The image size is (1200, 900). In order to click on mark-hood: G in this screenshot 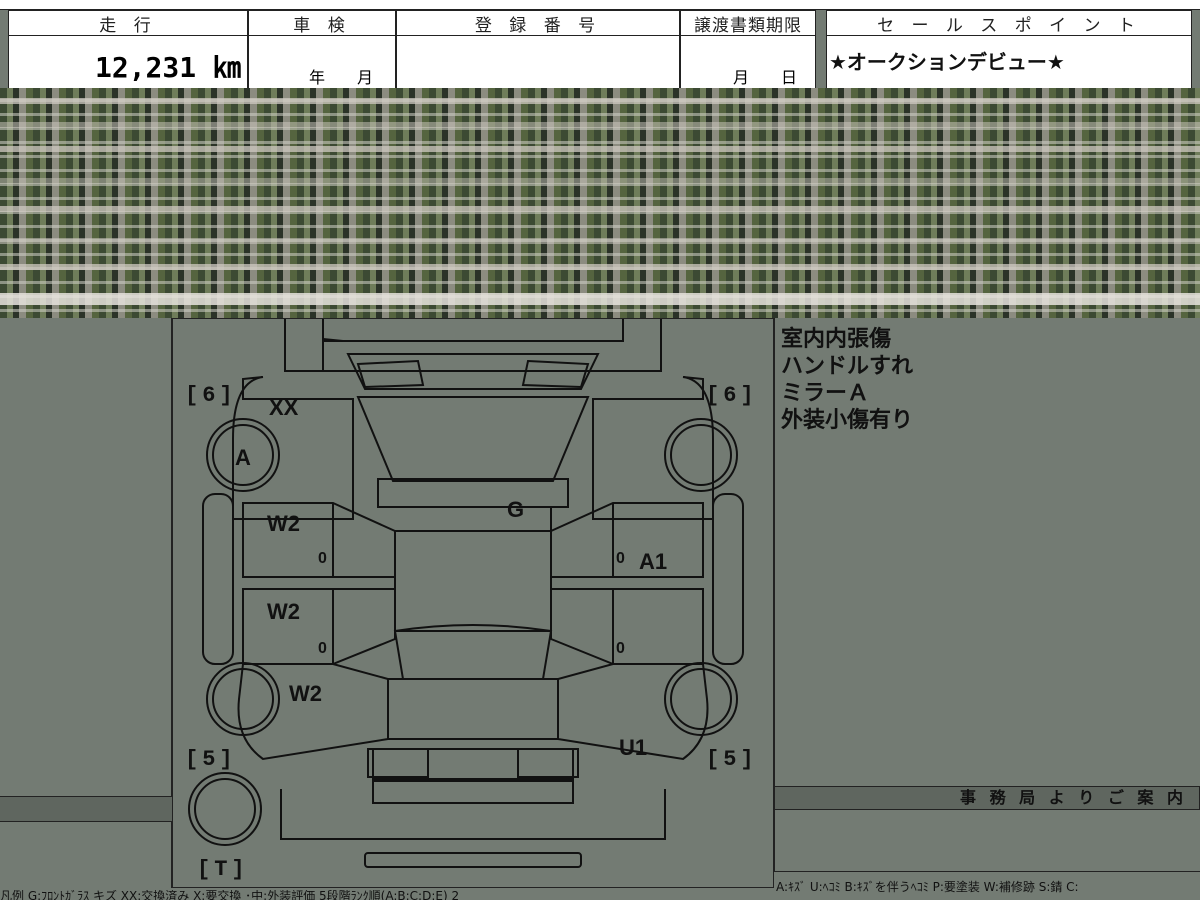, I will do `click(515, 509)`.